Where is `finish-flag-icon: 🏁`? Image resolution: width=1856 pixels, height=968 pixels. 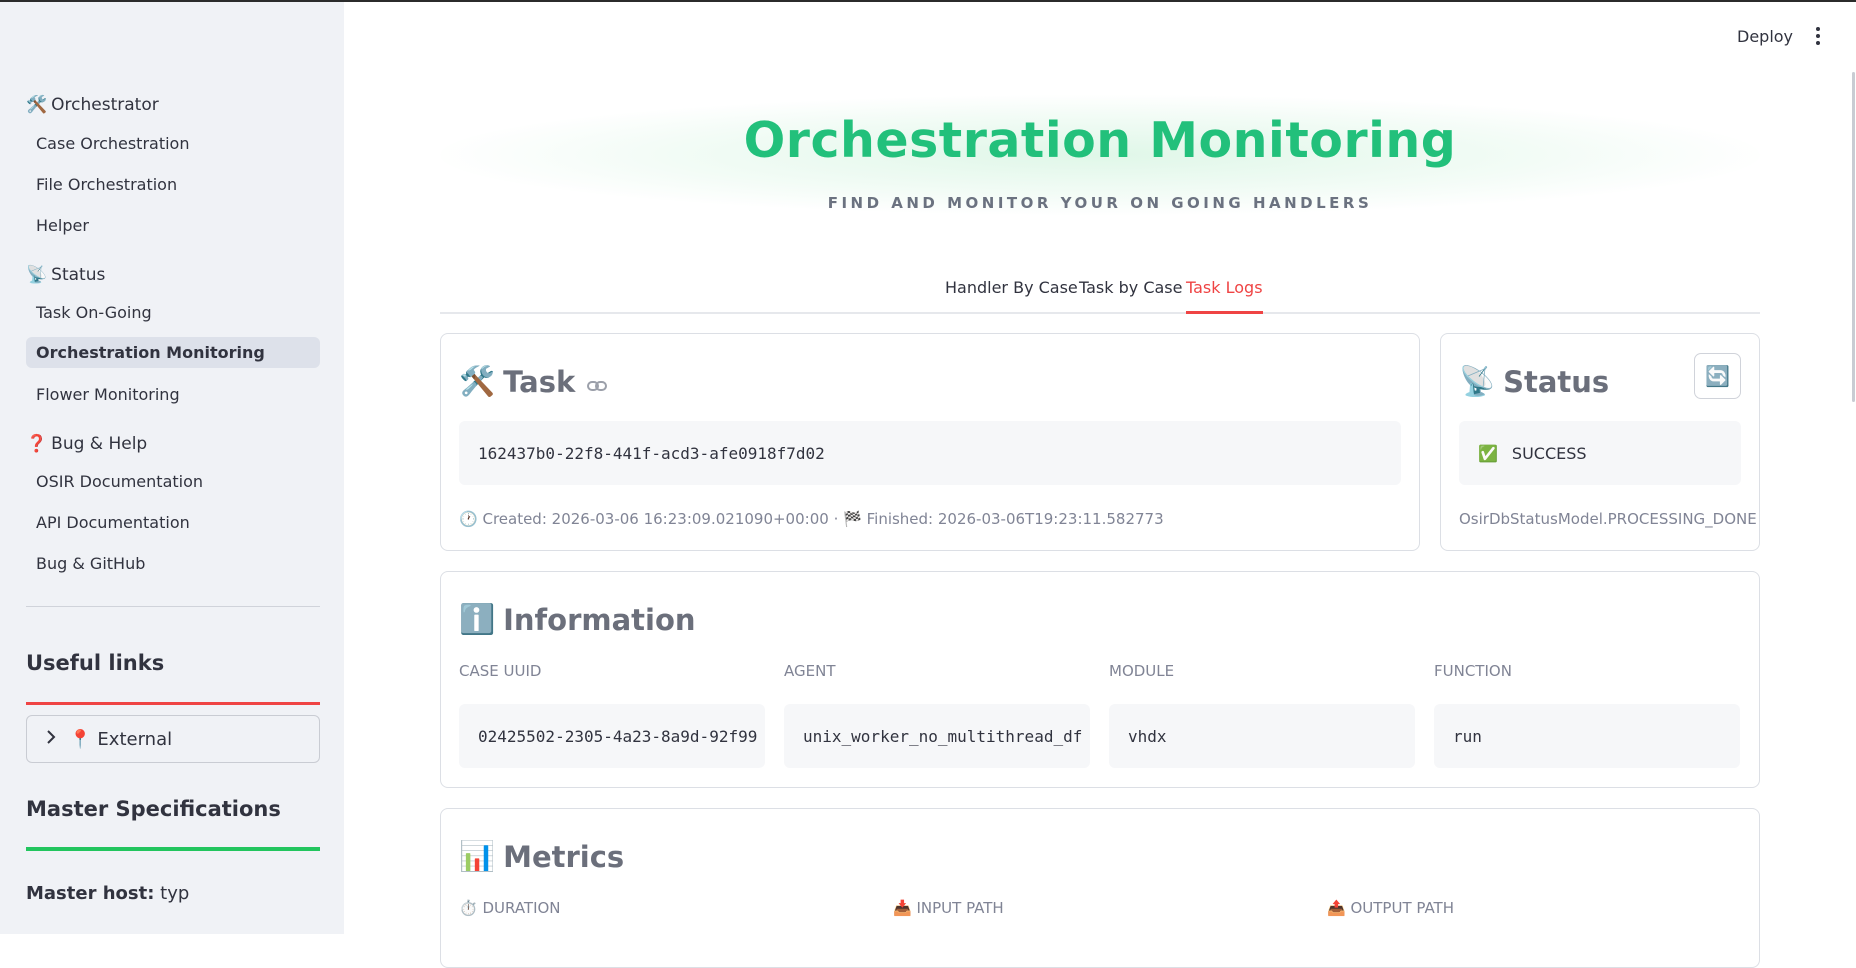
finish-flag-icon: 🏁 is located at coordinates (852, 519).